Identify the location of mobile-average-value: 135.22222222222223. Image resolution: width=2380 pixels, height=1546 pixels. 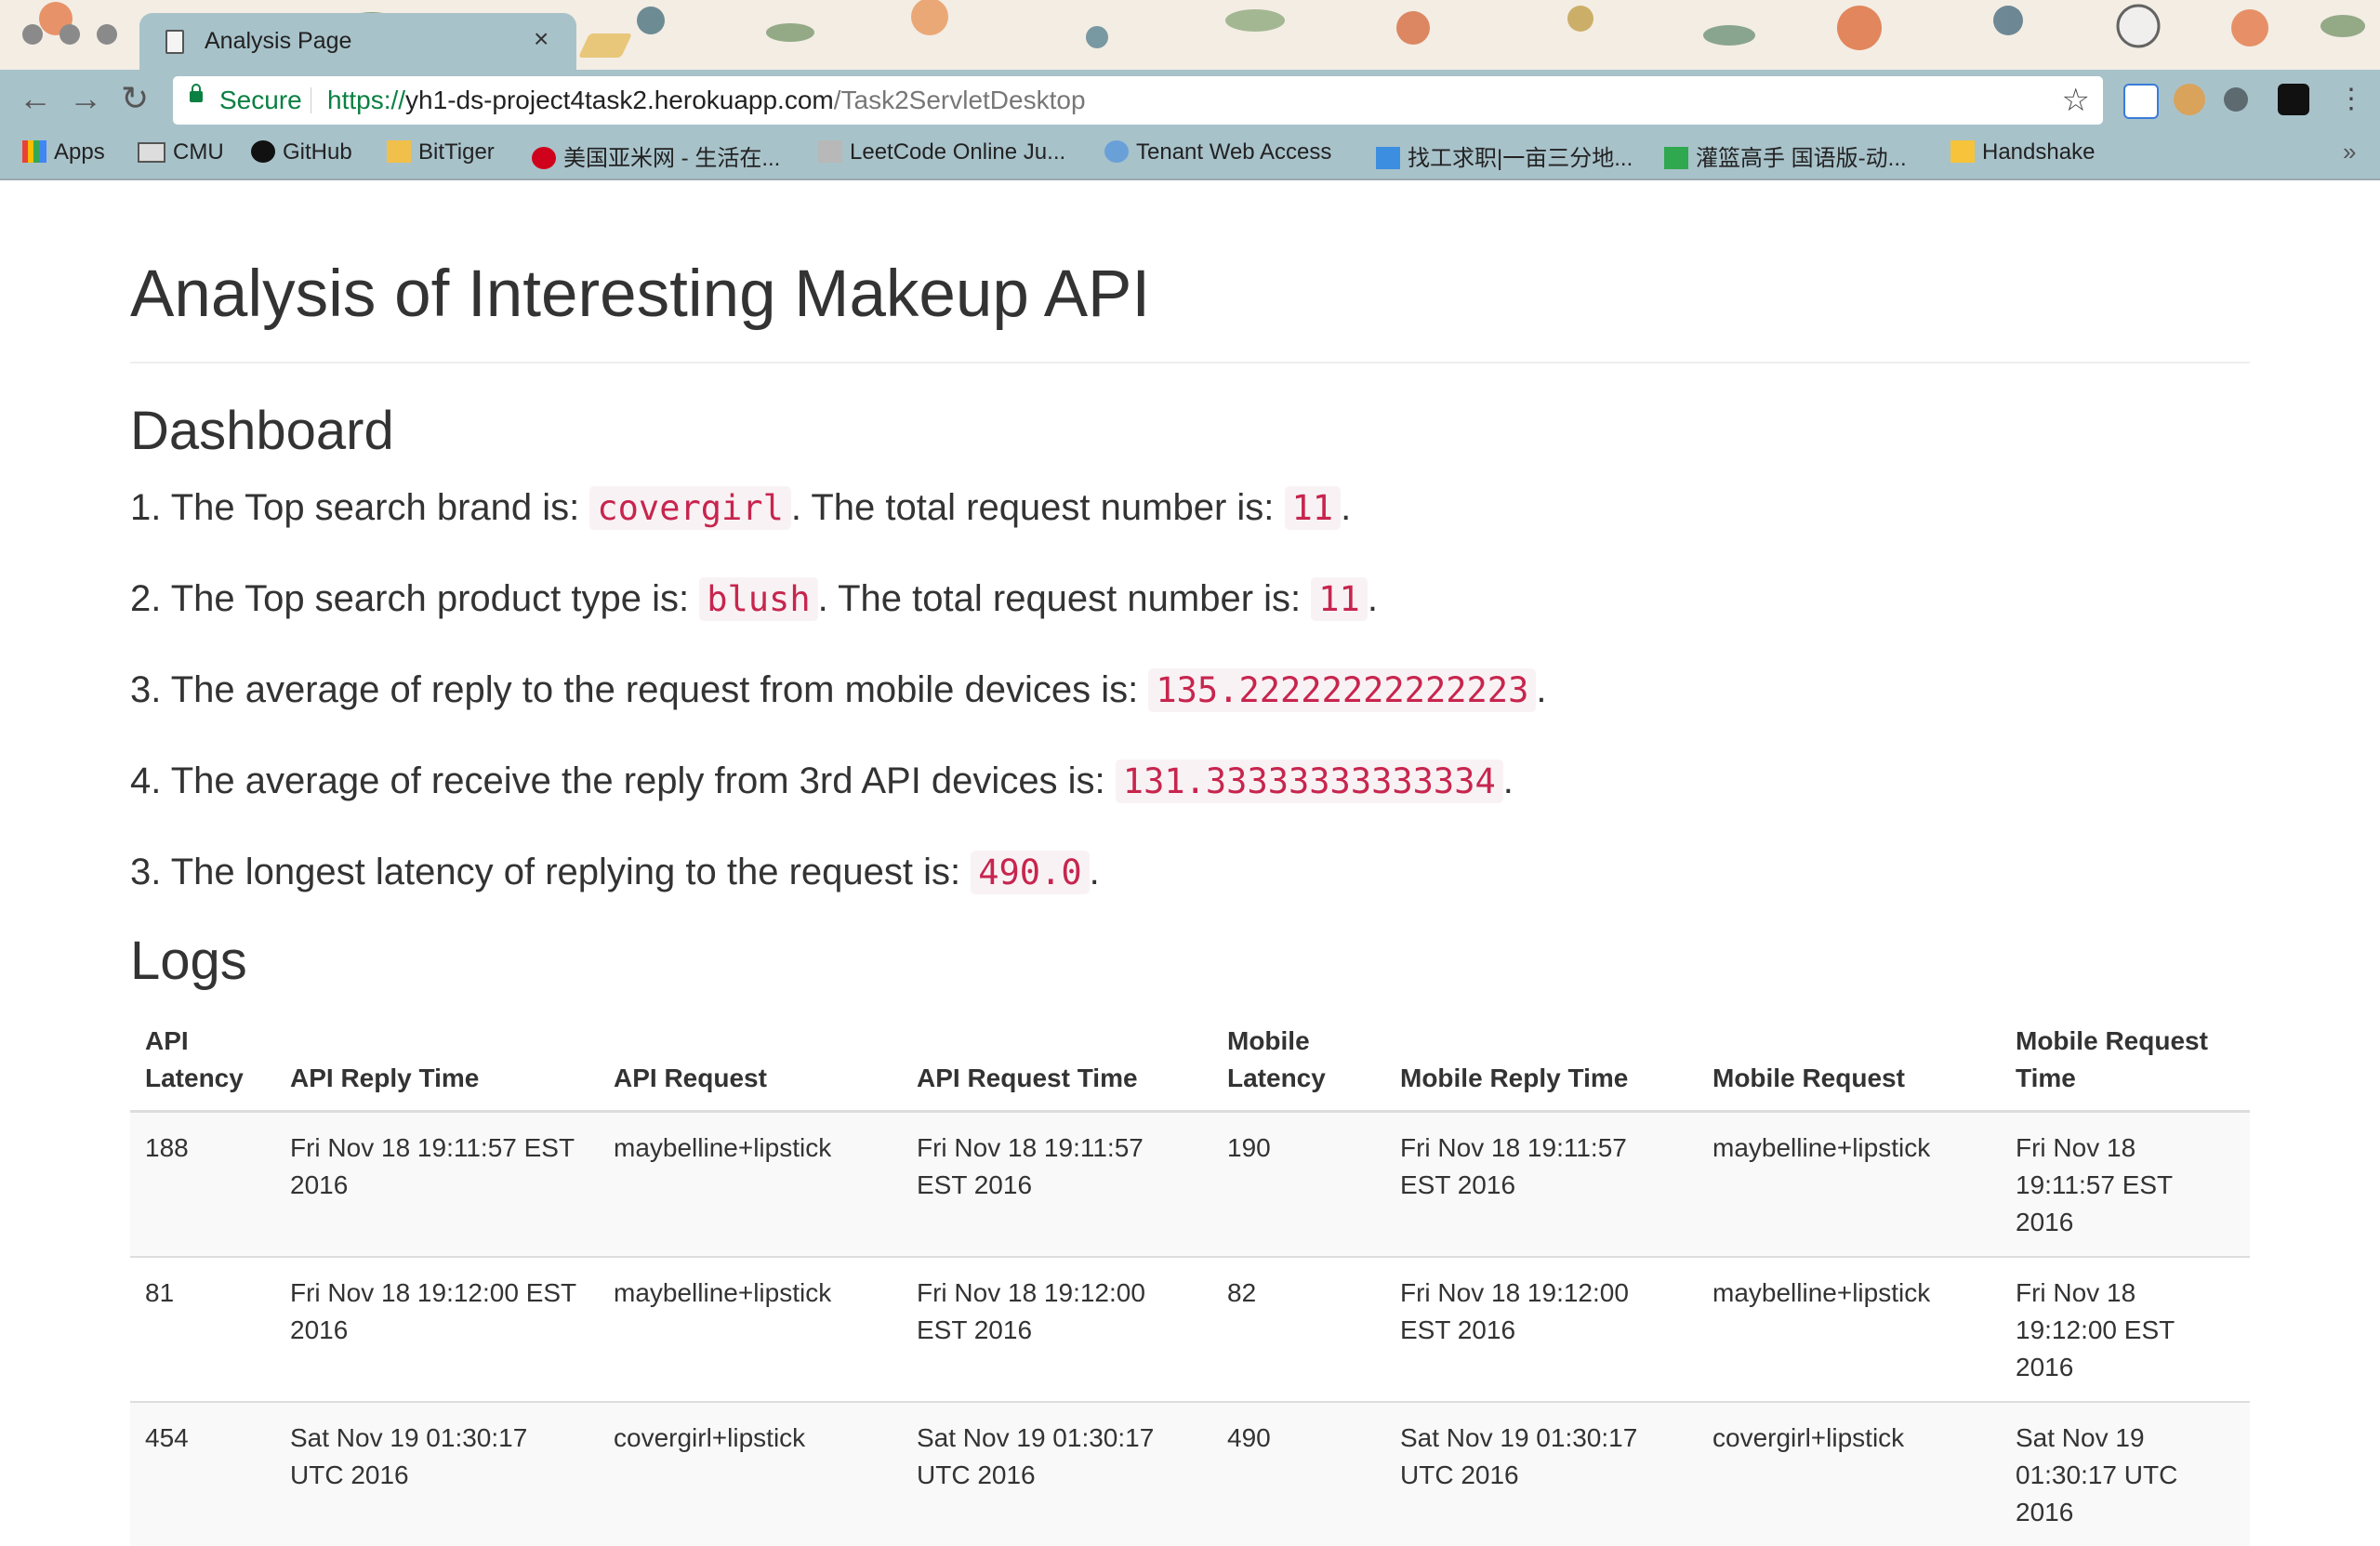
(1342, 690).